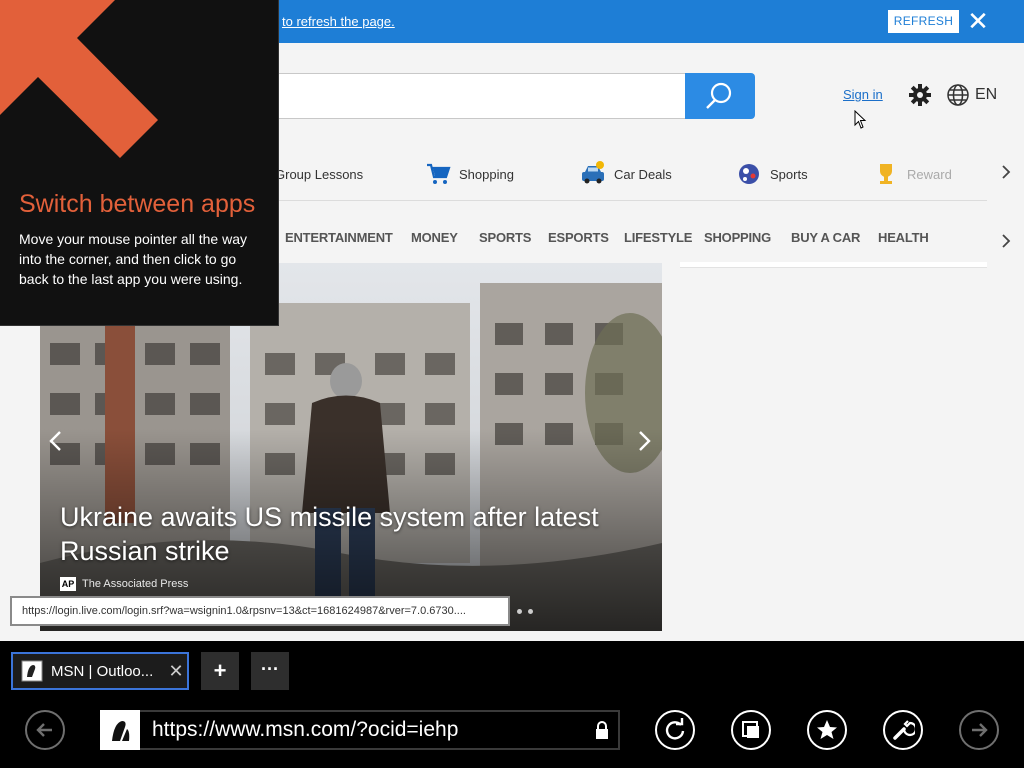  Describe the element at coordinates (220, 671) in the screenshot. I see `new-tab-button: +` at that location.